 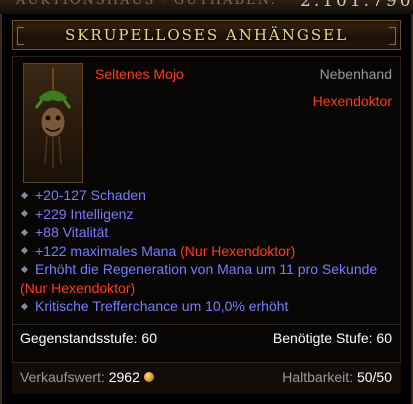 What do you see at coordinates (210, 195) in the screenshot?
I see `affix-row: +20-127 Schaden` at bounding box center [210, 195].